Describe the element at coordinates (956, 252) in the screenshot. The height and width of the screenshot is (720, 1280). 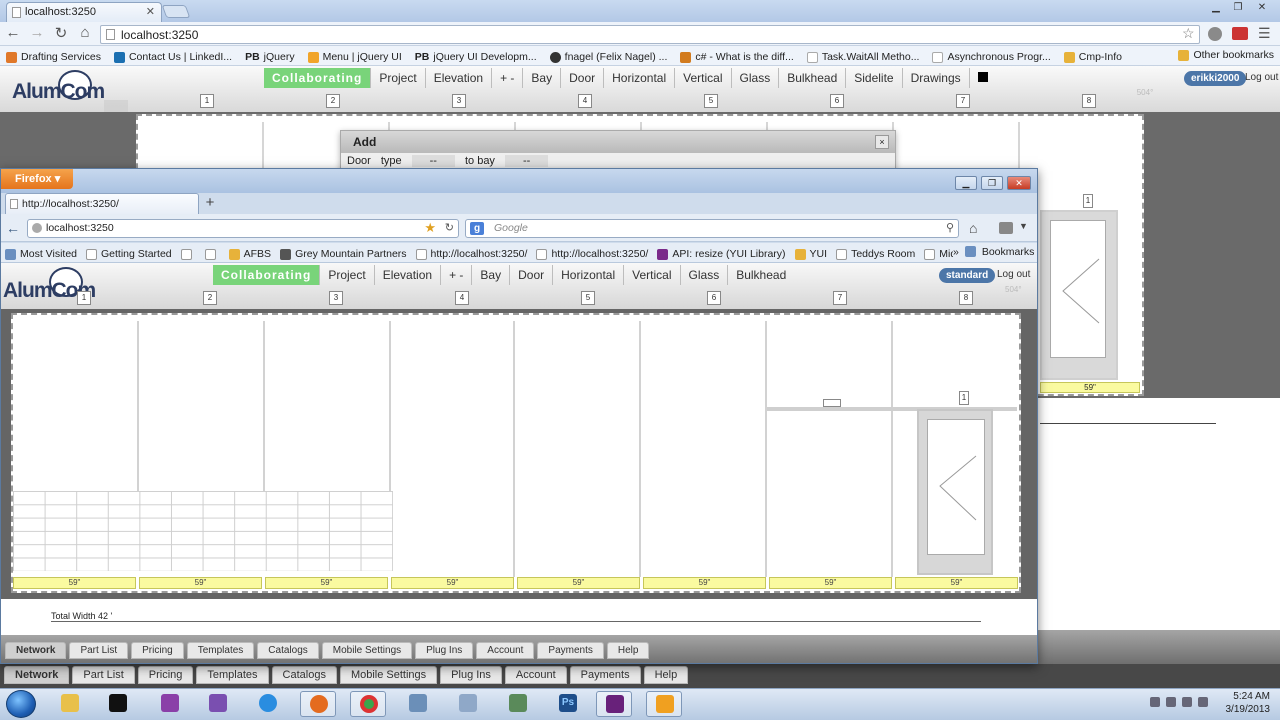
I see `chevron-icon: »` at that location.